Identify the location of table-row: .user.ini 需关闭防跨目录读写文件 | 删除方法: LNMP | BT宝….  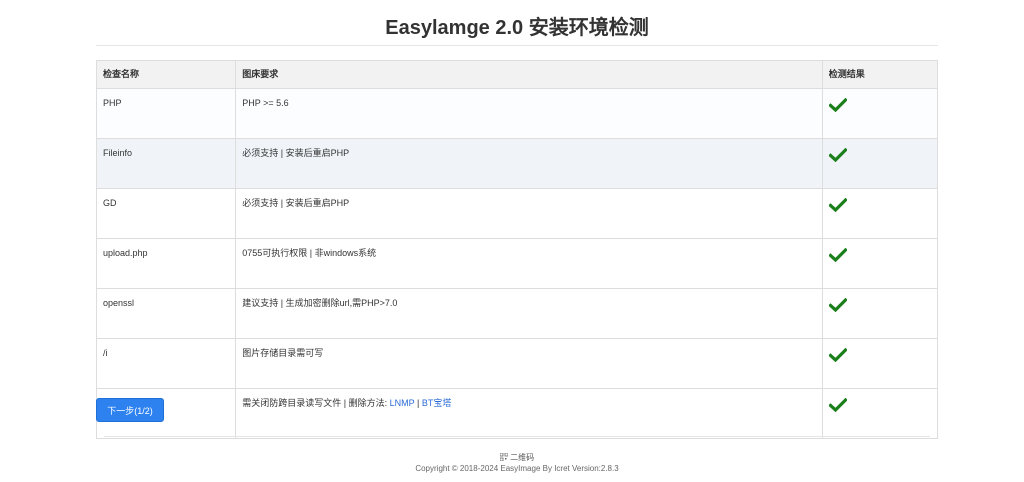
(517, 413).